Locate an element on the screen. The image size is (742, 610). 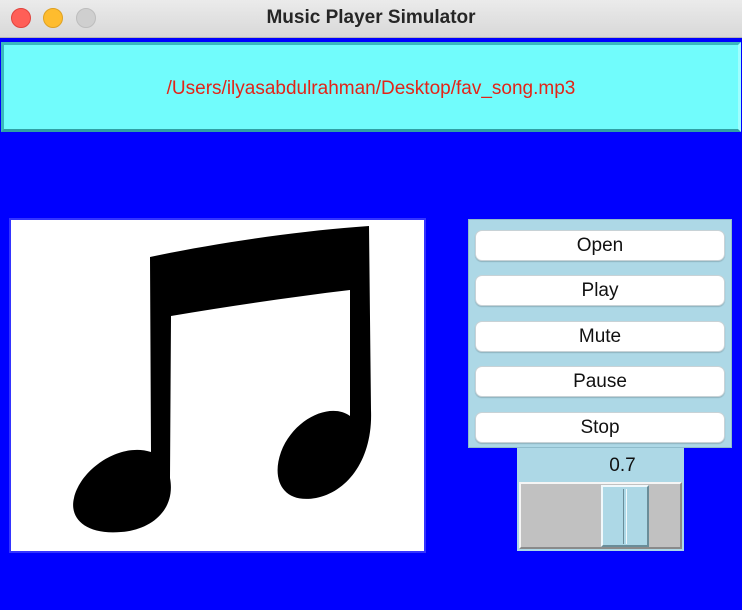
mute-button: Mute is located at coordinates (600, 336).